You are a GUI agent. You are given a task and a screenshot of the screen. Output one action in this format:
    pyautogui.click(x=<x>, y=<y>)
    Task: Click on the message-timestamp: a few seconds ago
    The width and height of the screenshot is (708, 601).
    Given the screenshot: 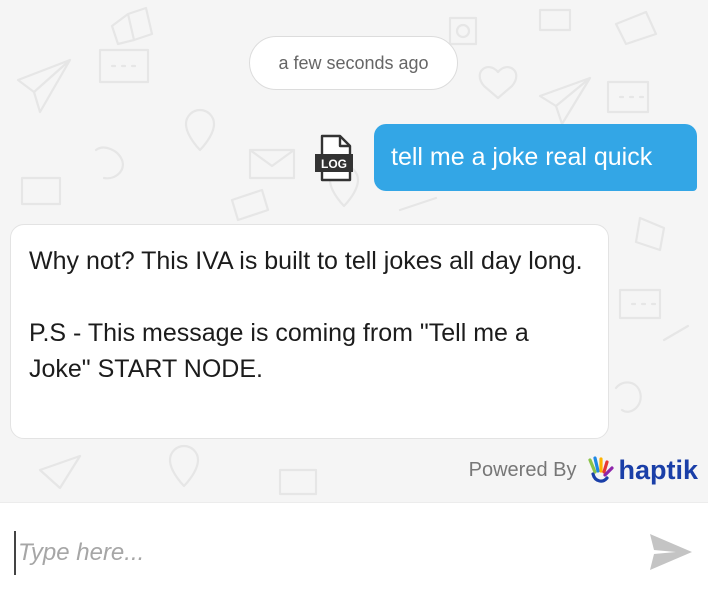 What is the action you would take?
    pyautogui.click(x=353, y=63)
    